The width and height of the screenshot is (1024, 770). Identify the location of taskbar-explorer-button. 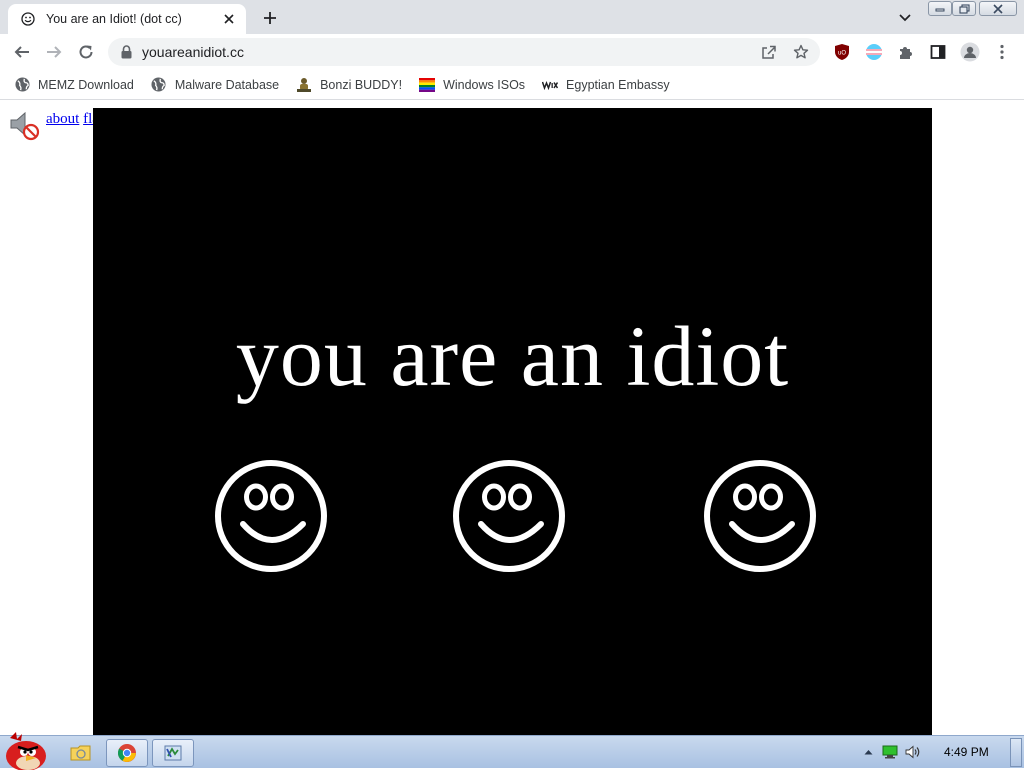
(81, 753).